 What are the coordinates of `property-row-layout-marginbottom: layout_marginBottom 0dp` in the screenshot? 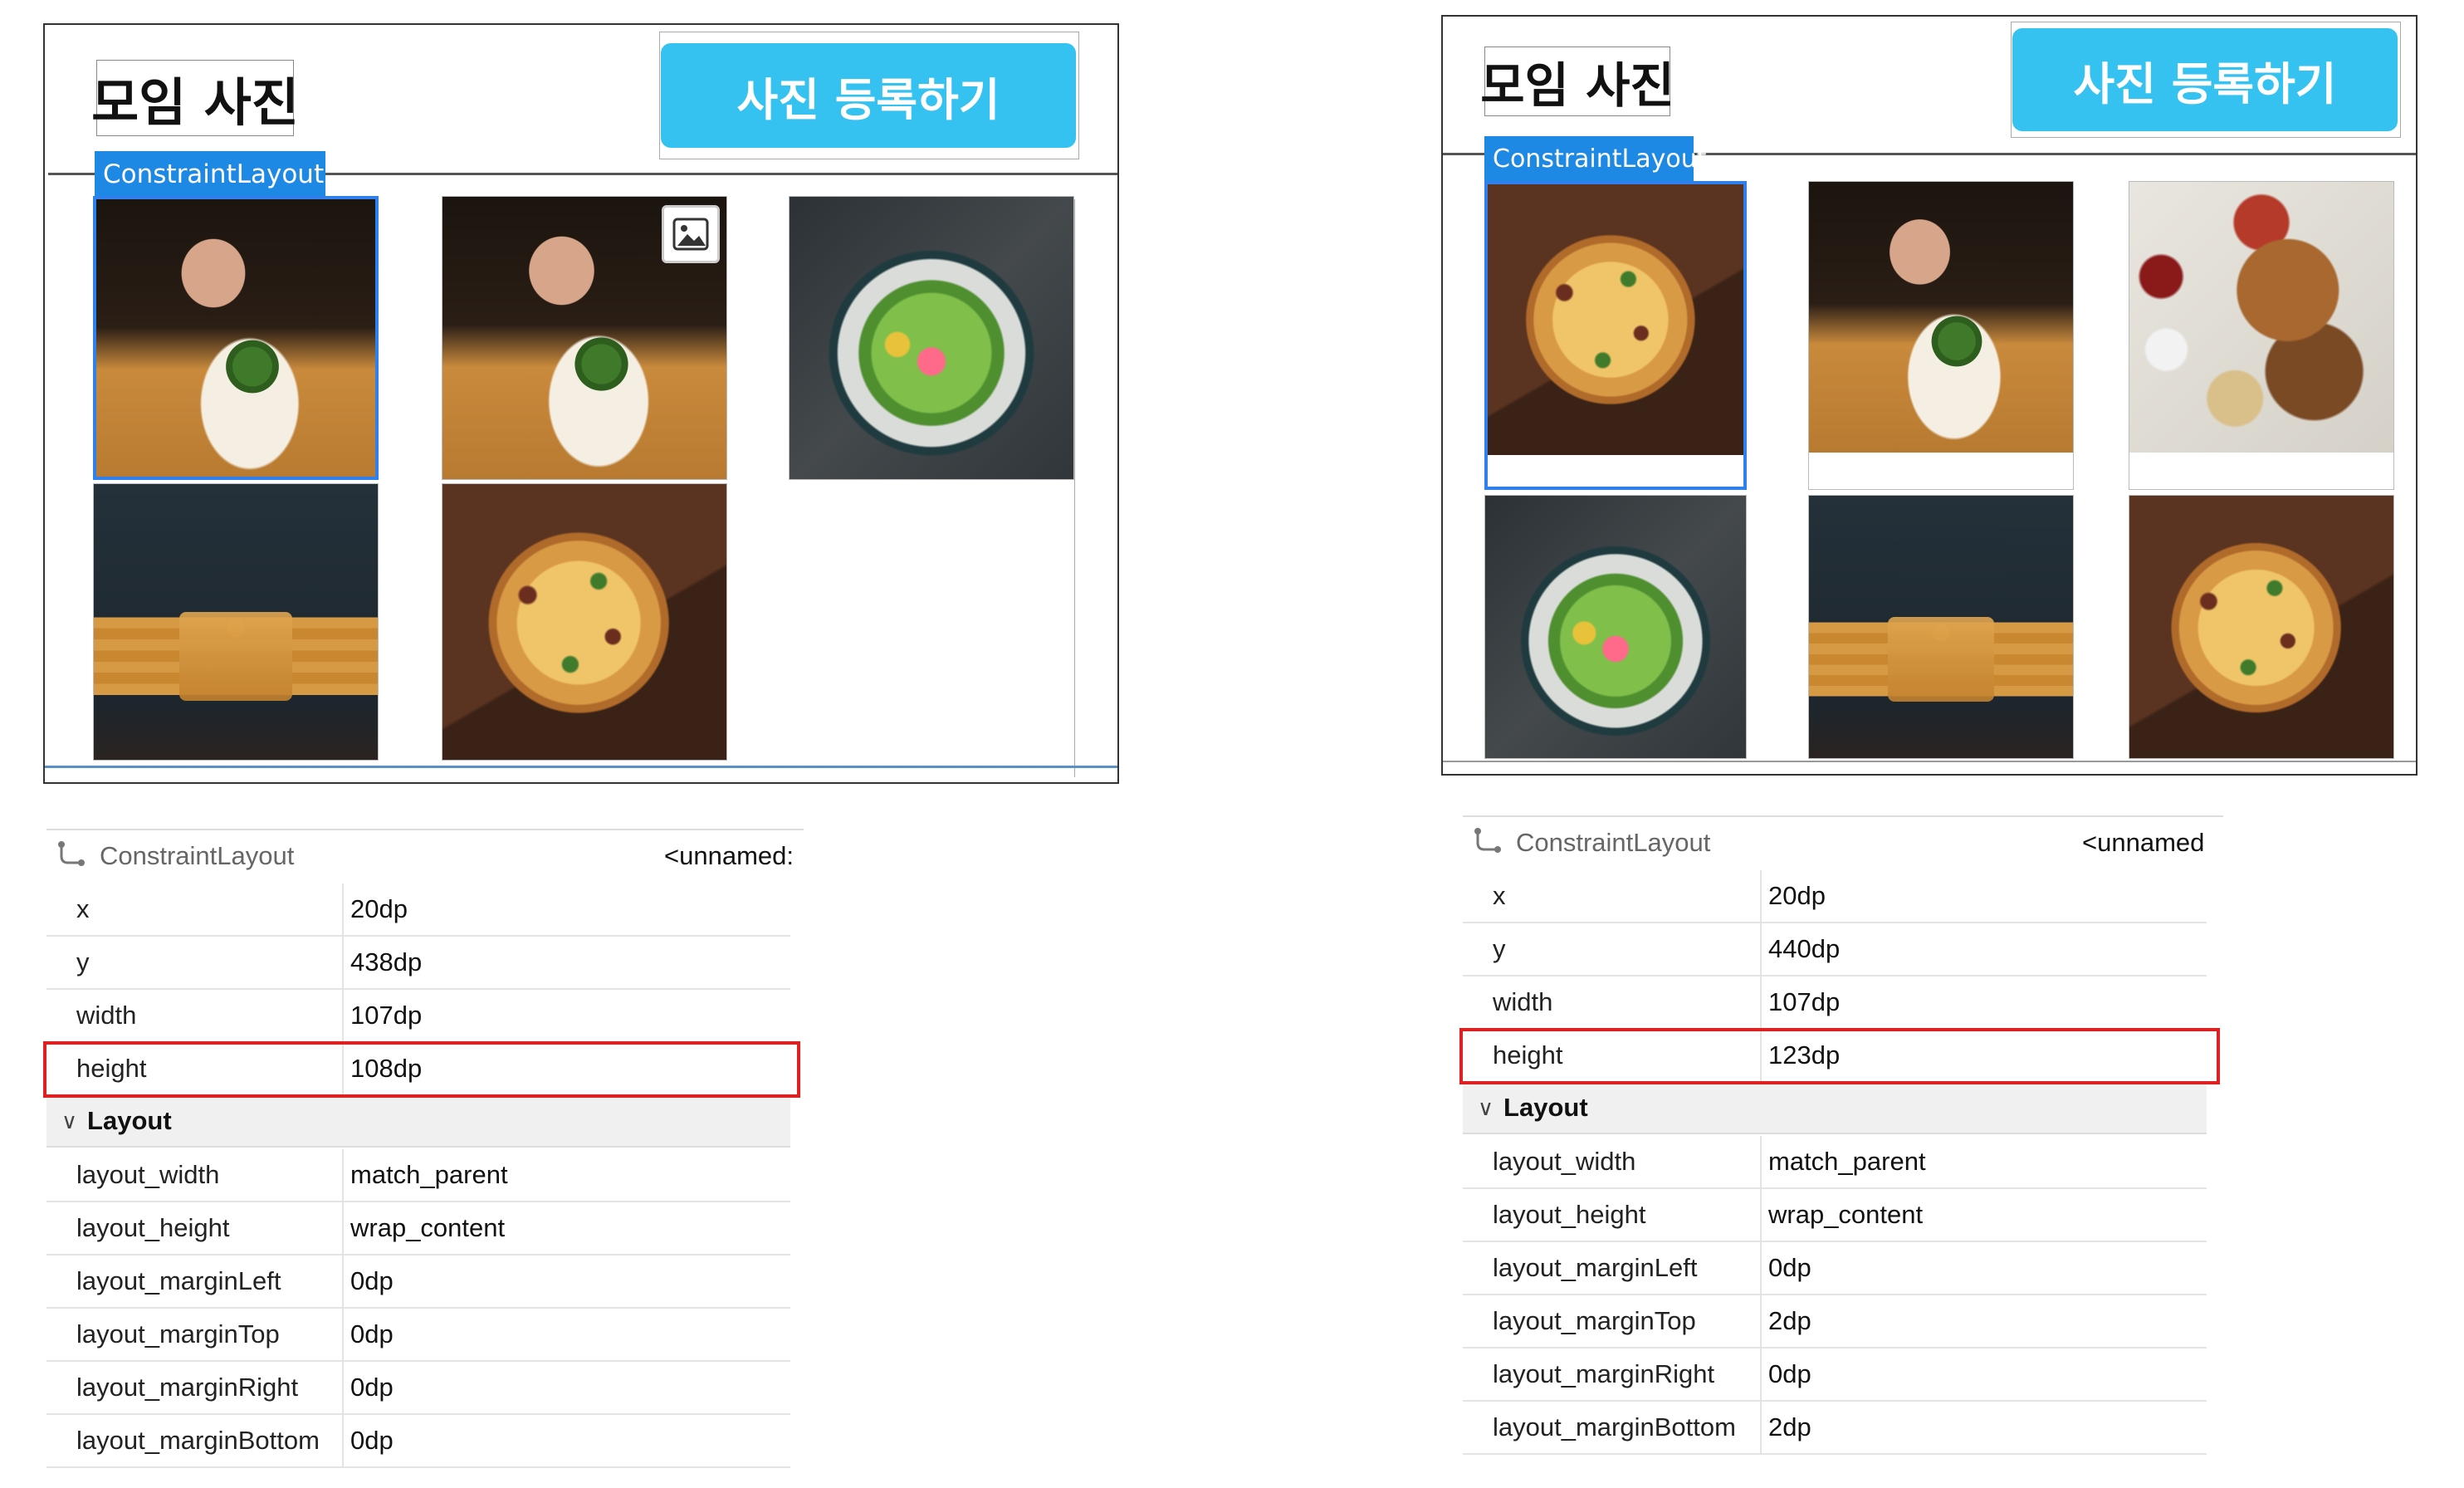 It's located at (418, 1441).